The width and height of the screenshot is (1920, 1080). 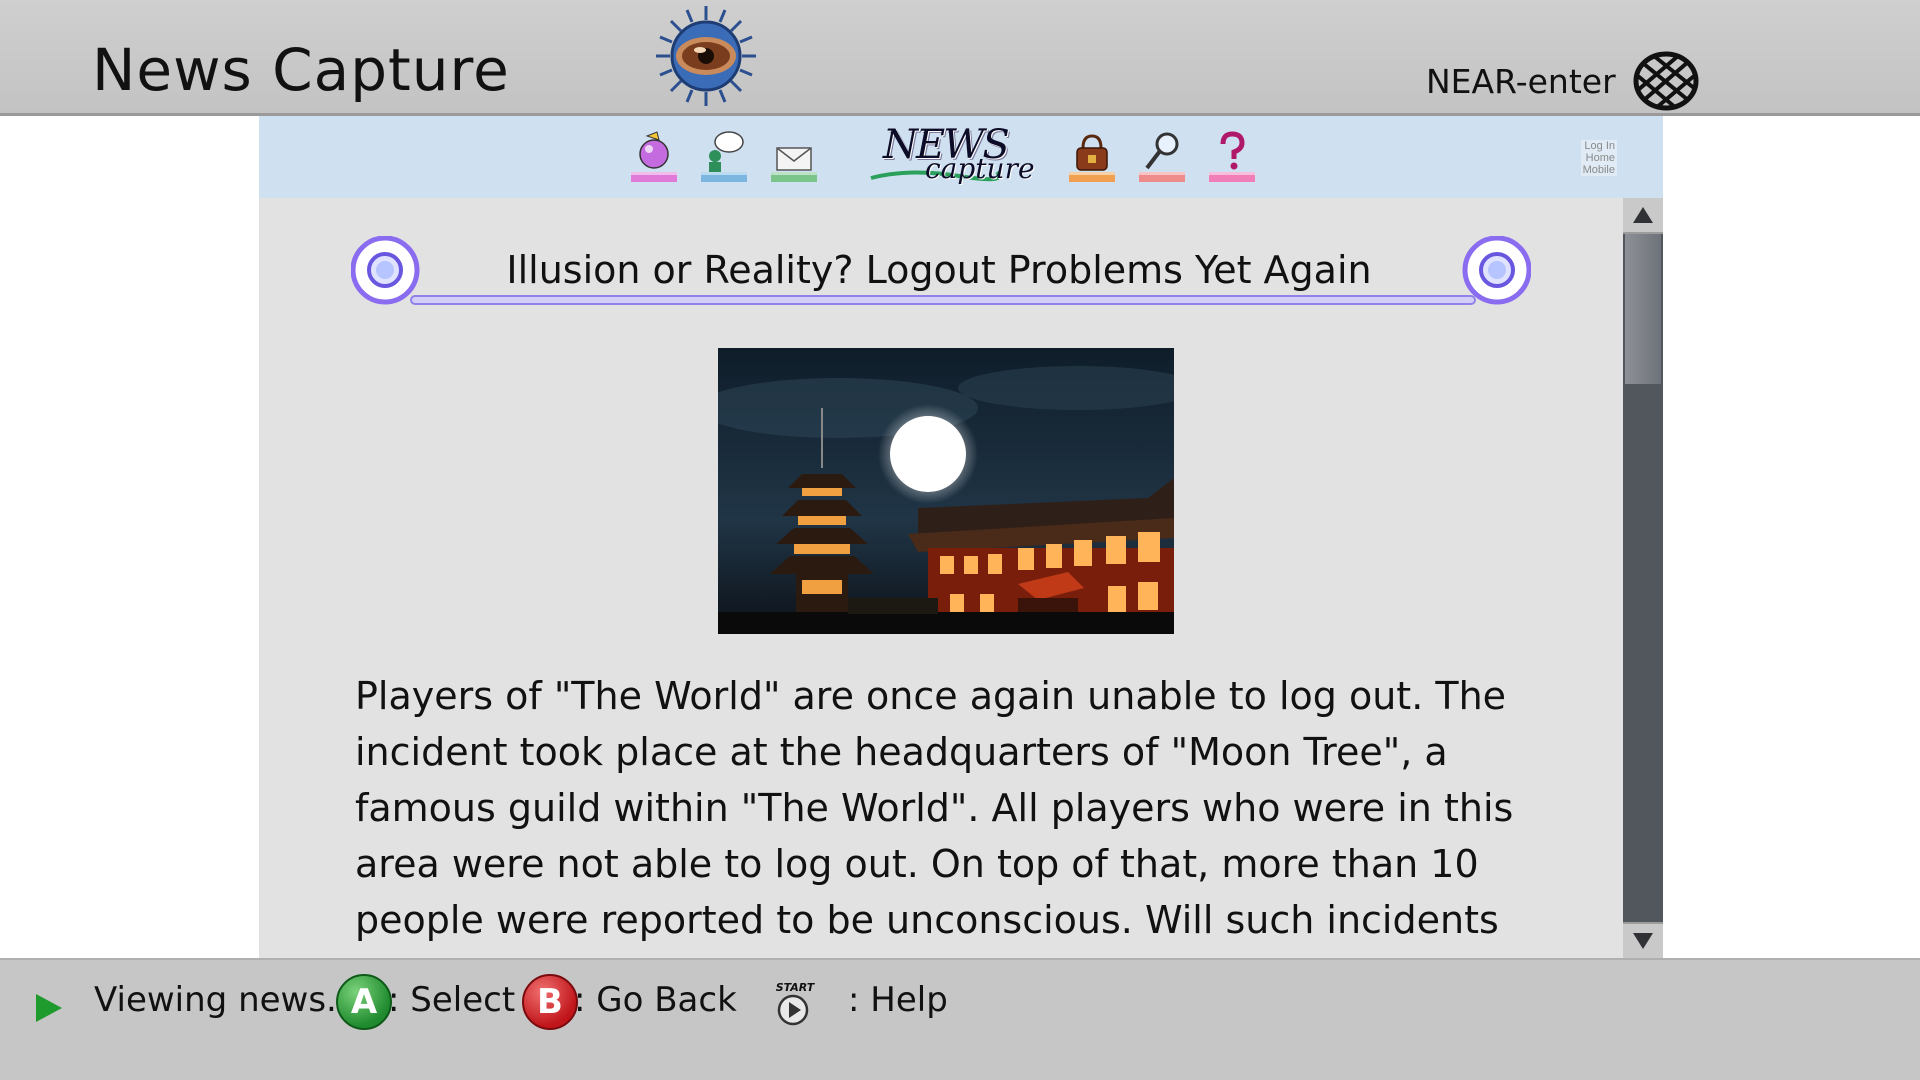 I want to click on chat-icon, so click(x=724, y=156).